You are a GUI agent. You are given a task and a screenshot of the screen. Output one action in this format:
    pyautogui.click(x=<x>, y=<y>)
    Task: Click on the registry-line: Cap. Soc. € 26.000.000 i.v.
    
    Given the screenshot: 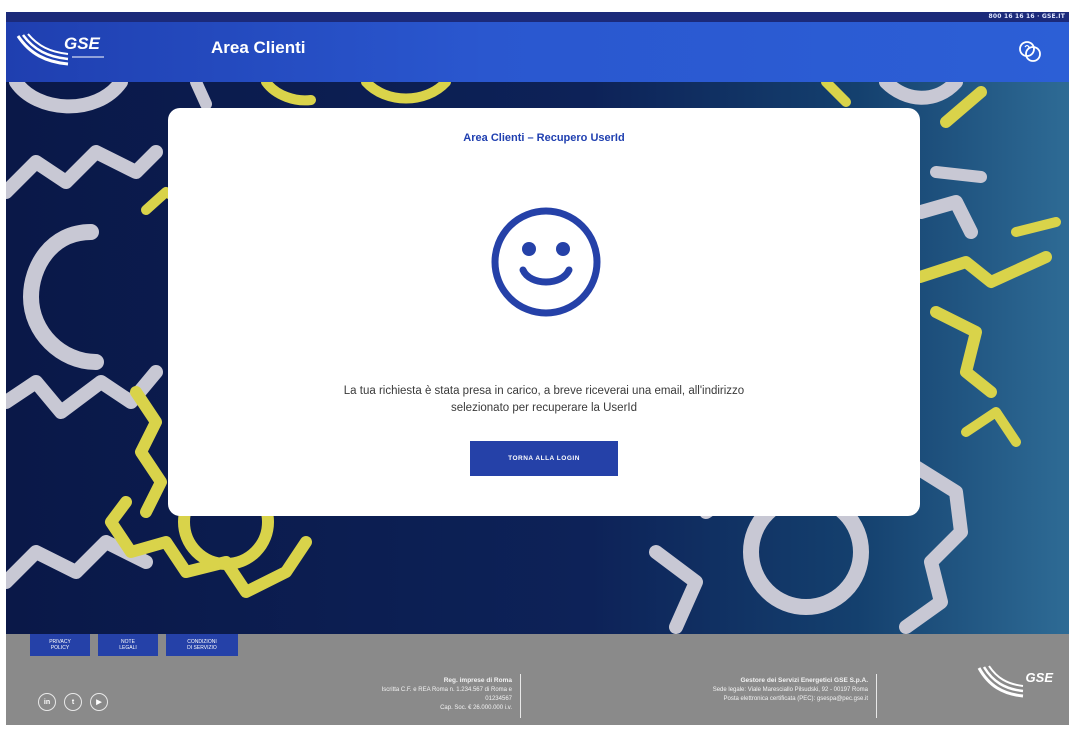 What is the action you would take?
    pyautogui.click(x=476, y=708)
    